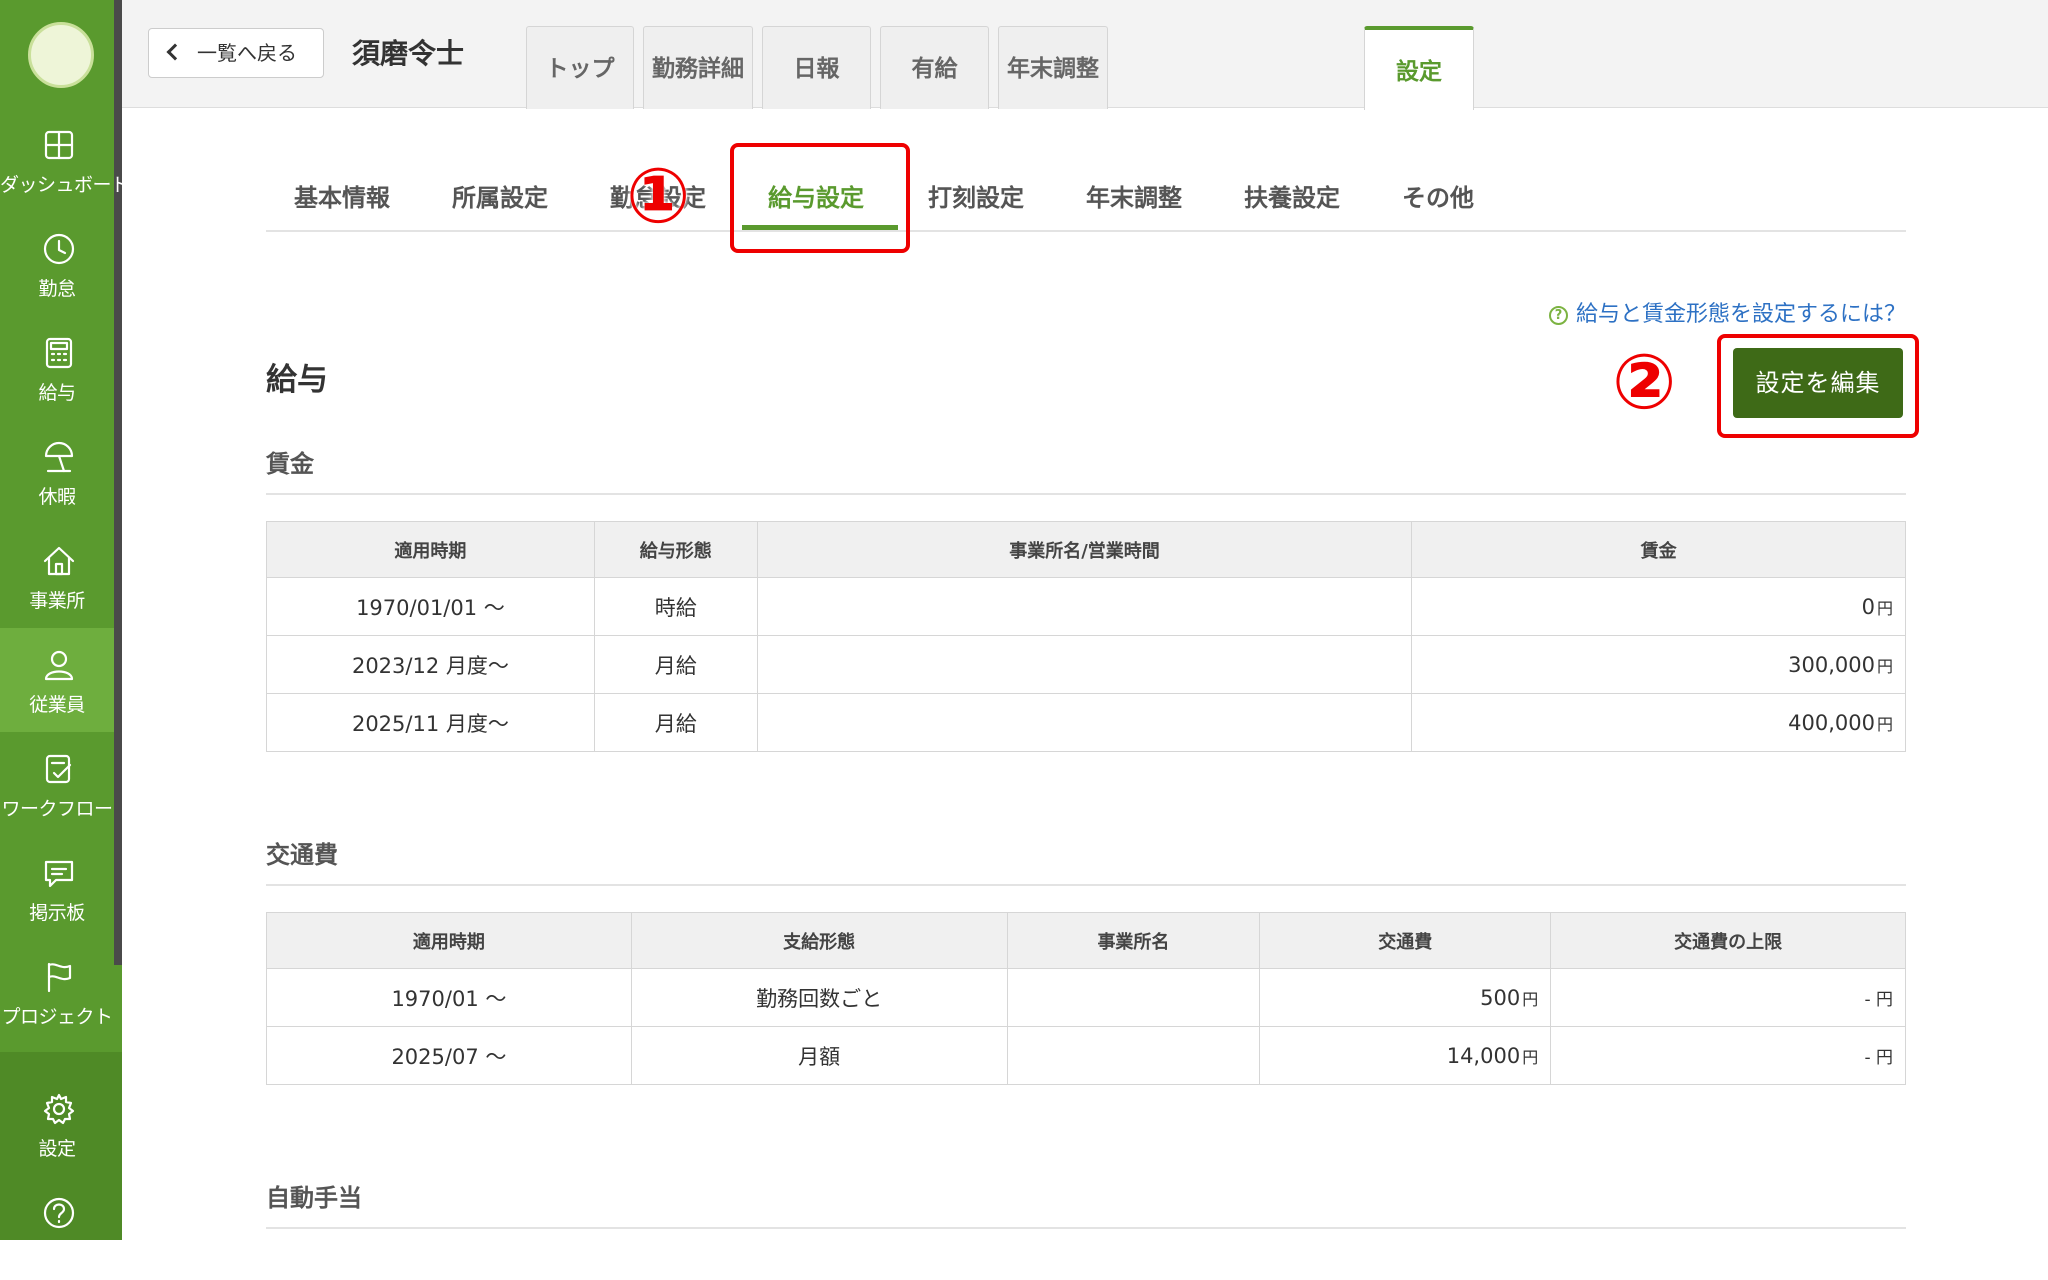 This screenshot has height=1280, width=2048. I want to click on table-row: 2023/12 月度〜 月給 300,000 円, so click(1086, 664).